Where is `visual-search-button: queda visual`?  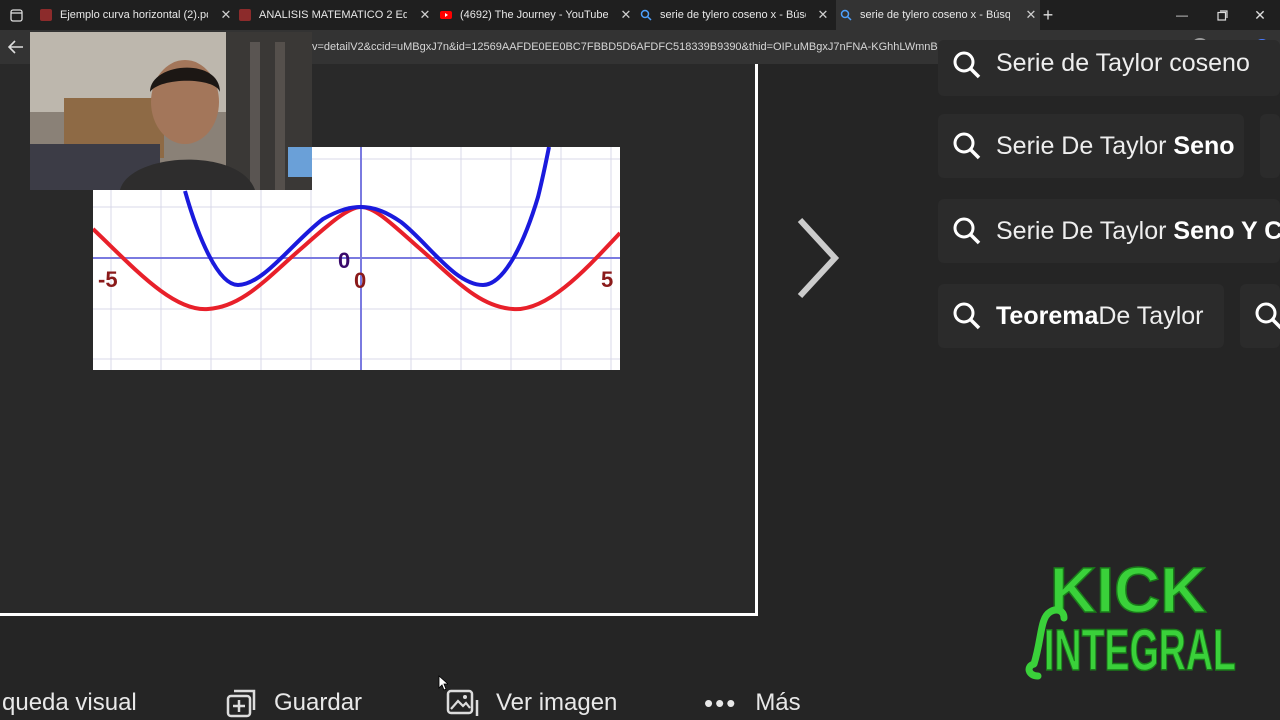 visual-search-button: queda visual is located at coordinates (69, 703).